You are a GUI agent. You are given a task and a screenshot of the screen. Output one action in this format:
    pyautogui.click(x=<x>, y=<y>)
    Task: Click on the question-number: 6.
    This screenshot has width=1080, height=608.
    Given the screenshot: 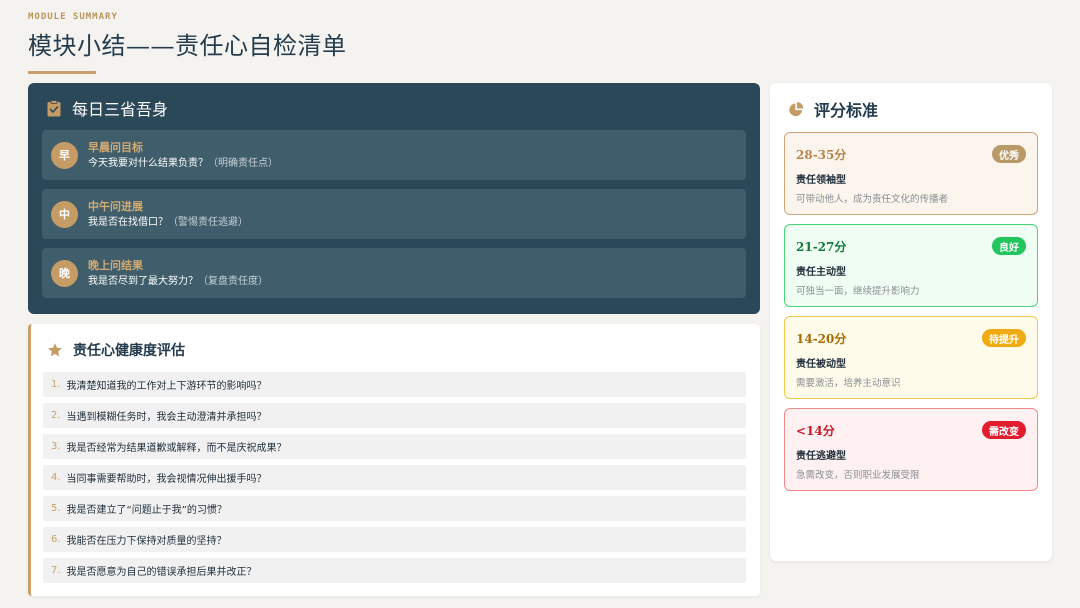 What is the action you would take?
    pyautogui.click(x=56, y=539)
    